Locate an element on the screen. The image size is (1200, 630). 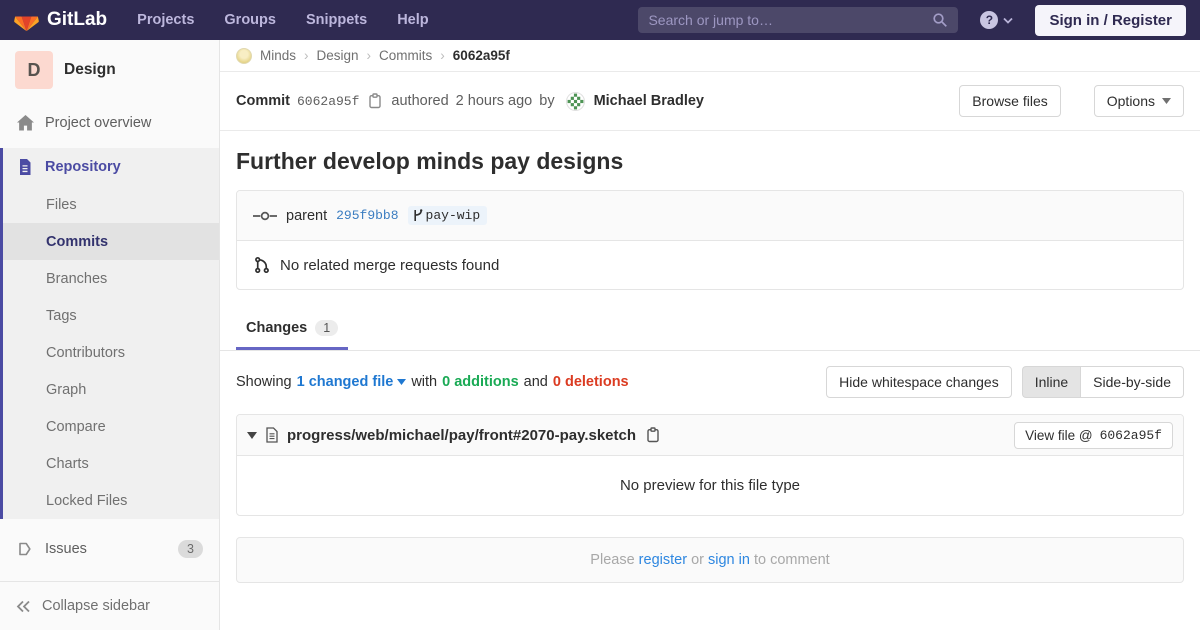
home-icon is located at coordinates (25, 123).